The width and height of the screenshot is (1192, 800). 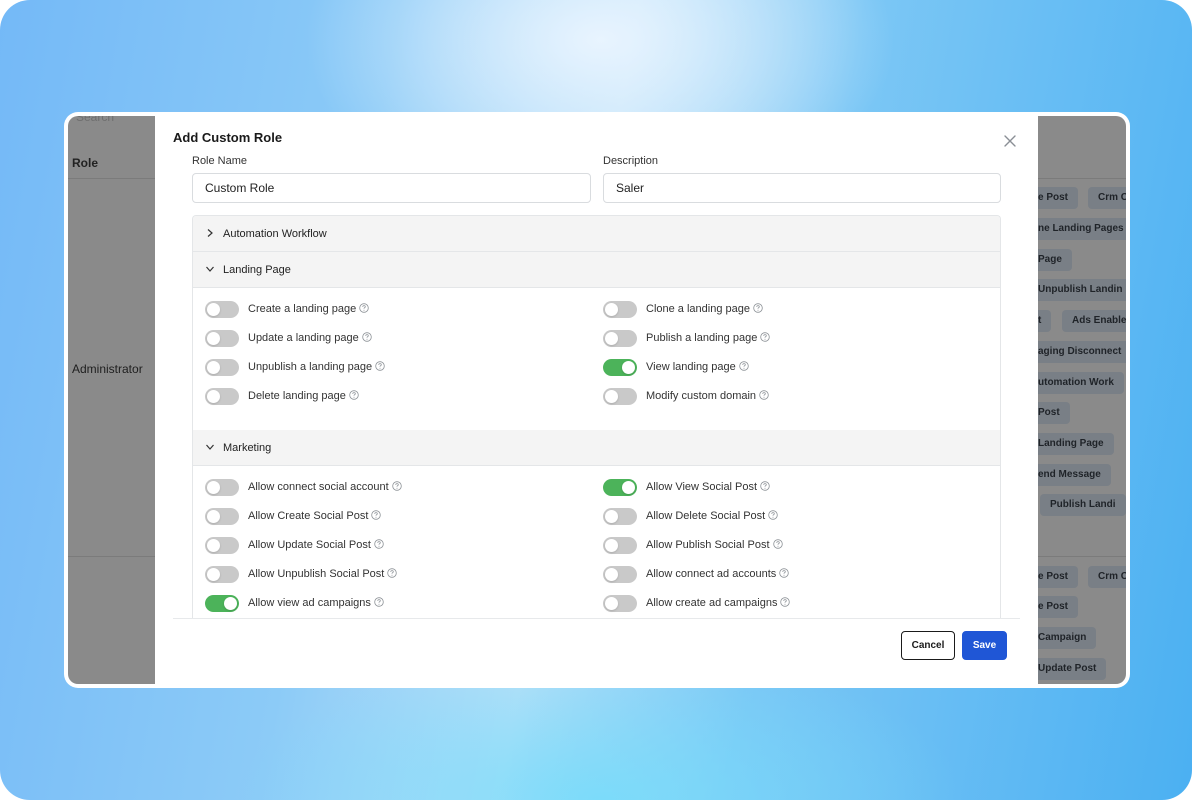 I want to click on permission-label: Allow Delete Social Post, so click(x=712, y=516).